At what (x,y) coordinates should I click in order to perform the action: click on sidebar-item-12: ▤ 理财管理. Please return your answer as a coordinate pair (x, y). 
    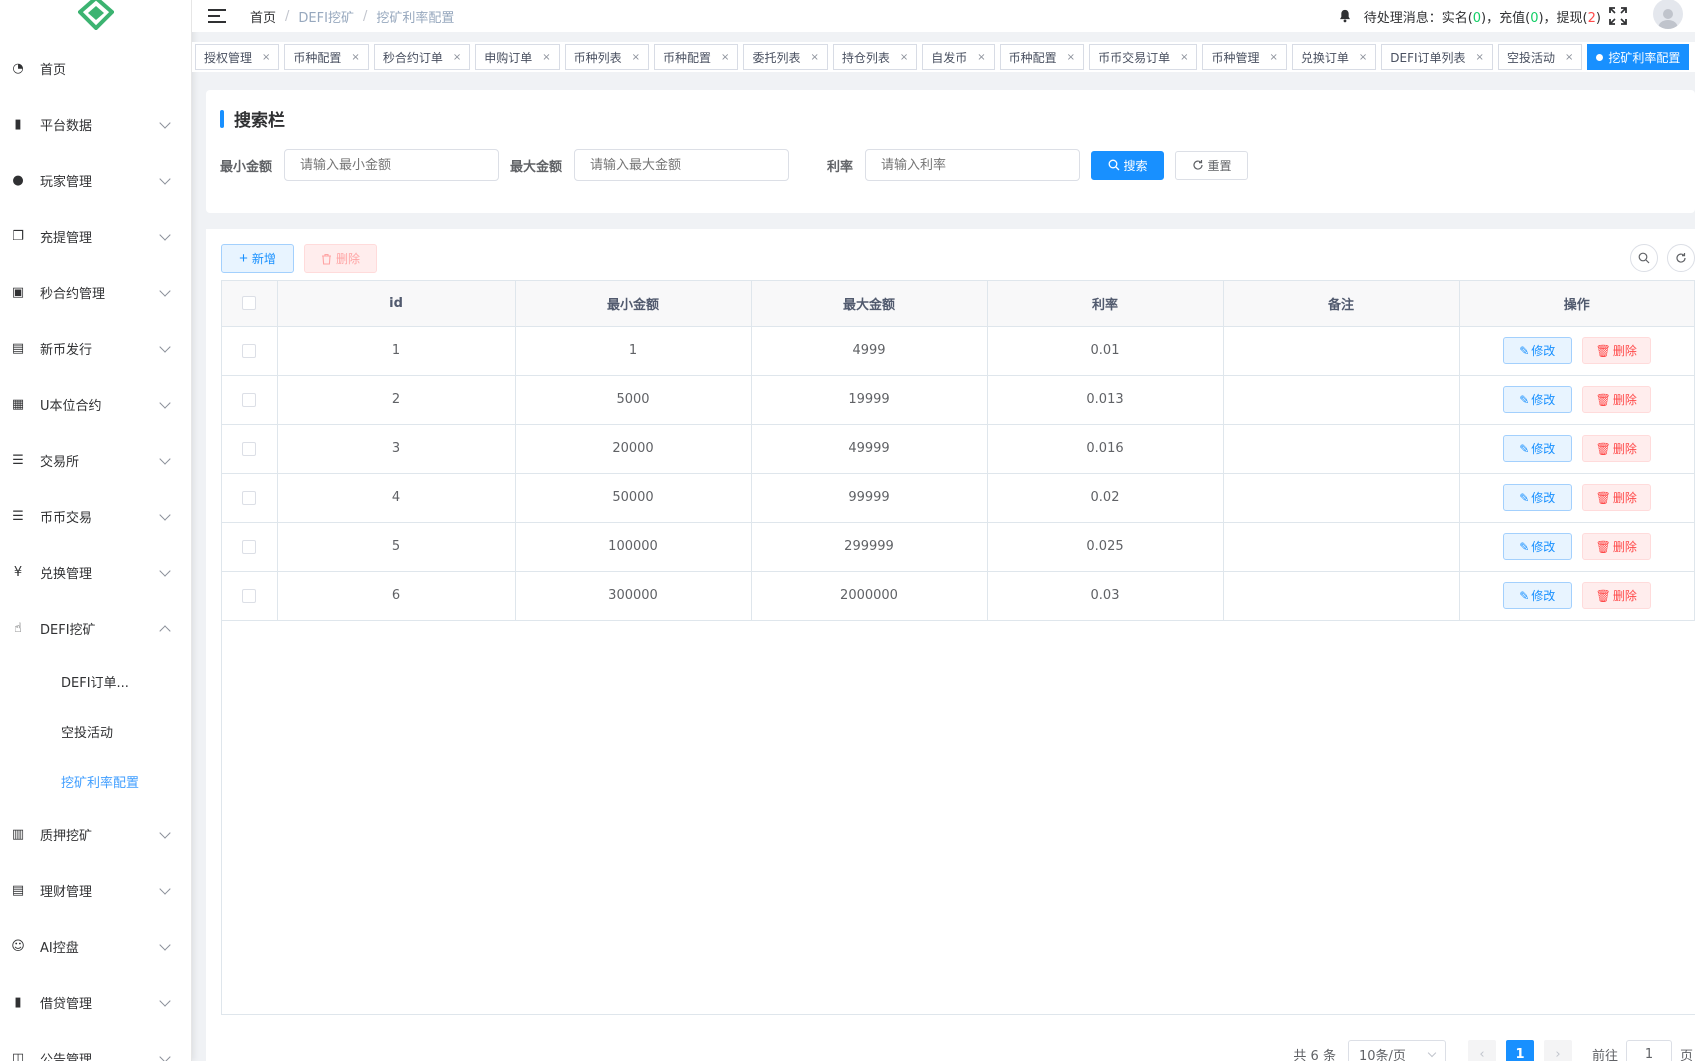
    Looking at the image, I should click on (95, 890).